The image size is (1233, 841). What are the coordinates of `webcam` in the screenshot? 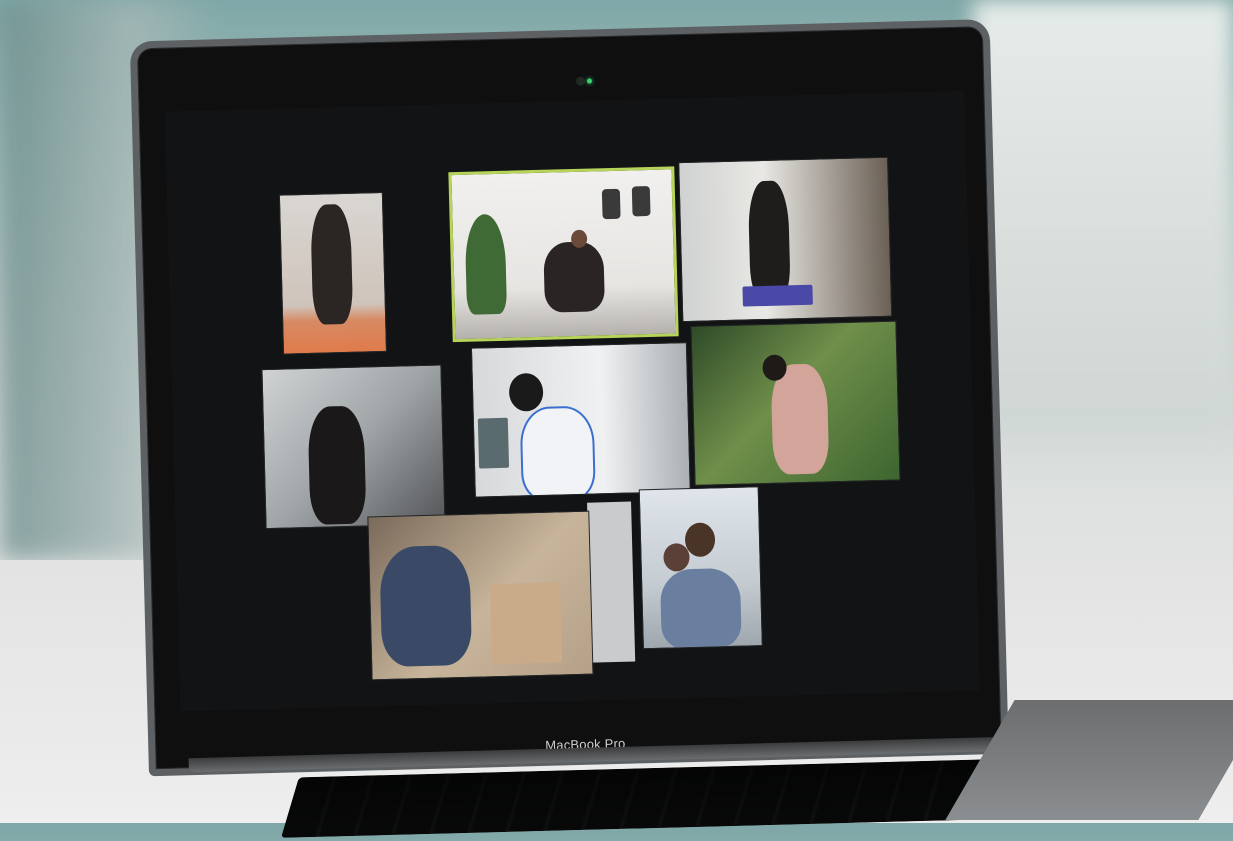 It's located at (580, 81).